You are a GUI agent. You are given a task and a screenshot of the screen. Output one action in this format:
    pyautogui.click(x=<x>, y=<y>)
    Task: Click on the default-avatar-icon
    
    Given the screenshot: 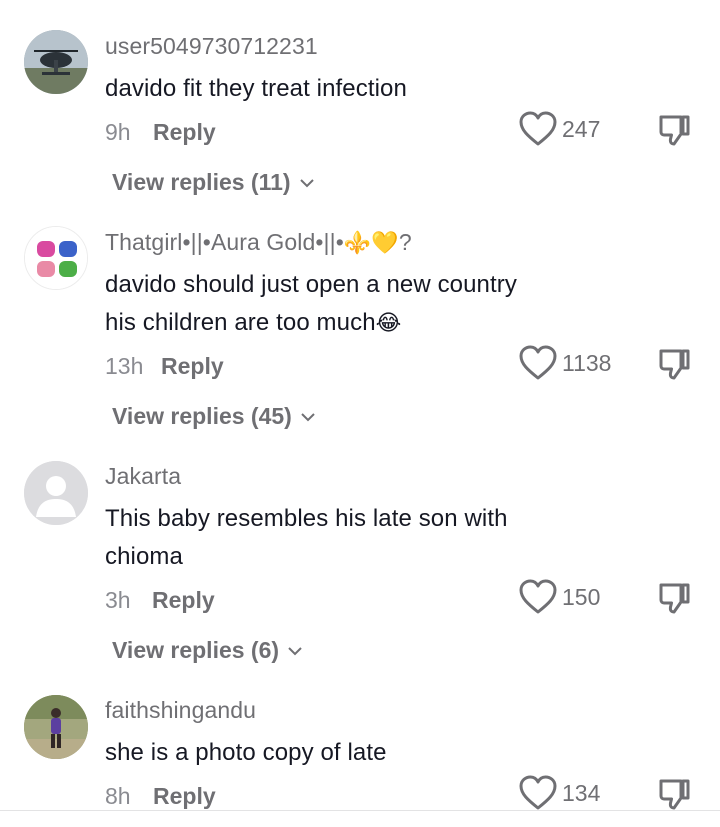 What is the action you would take?
    pyautogui.click(x=56, y=493)
    